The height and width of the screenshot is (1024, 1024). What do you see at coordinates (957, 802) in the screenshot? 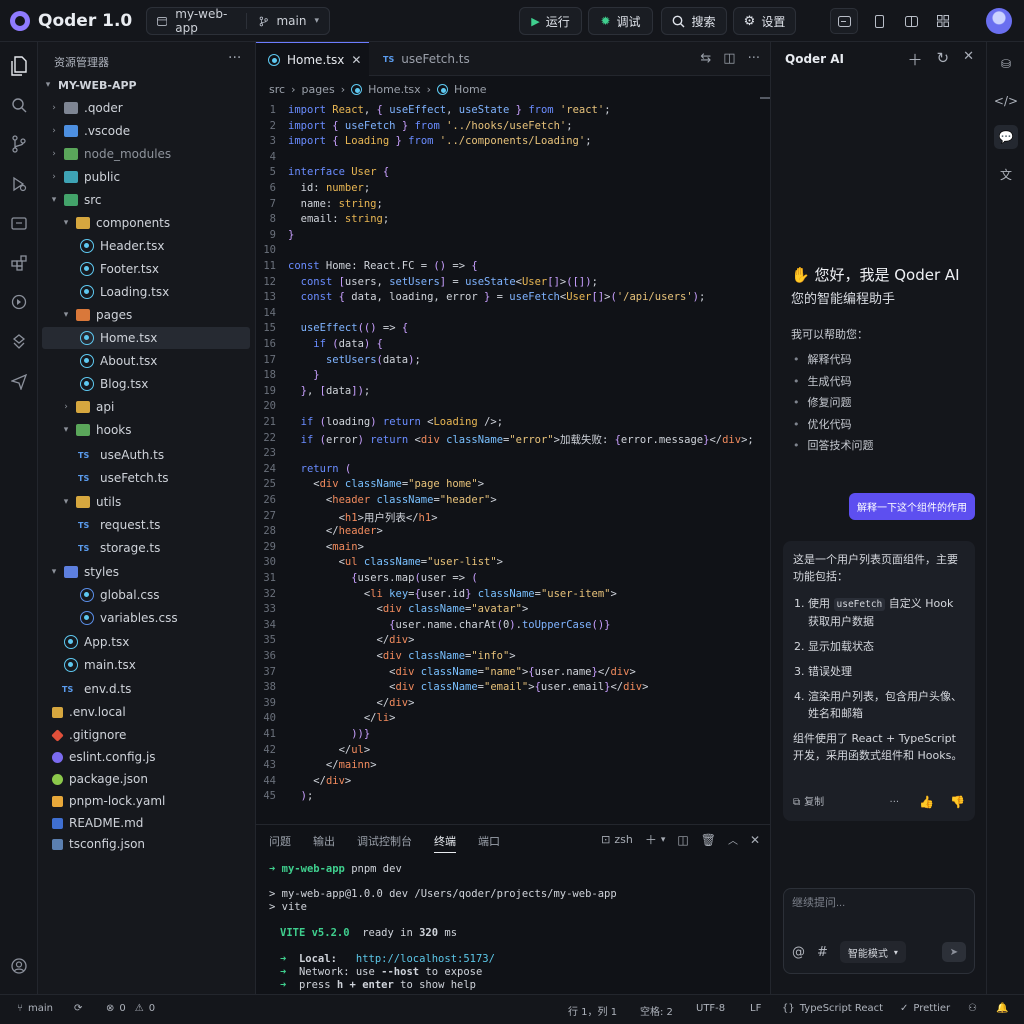
I see `thumbs-down-icon: 👎` at bounding box center [957, 802].